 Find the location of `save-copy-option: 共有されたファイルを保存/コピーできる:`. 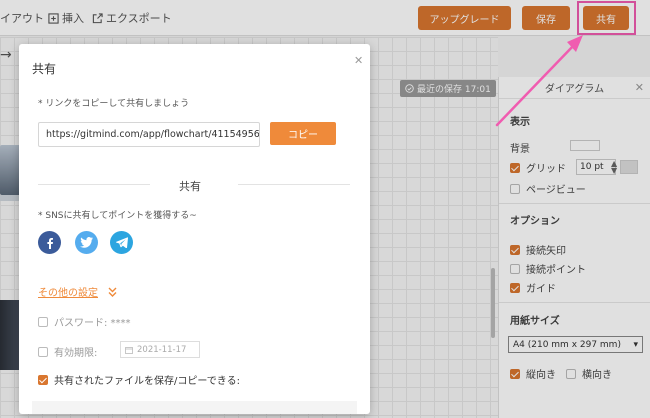

save-copy-option: 共有されたファイルを保存/コピーできる: is located at coordinates (139, 379).